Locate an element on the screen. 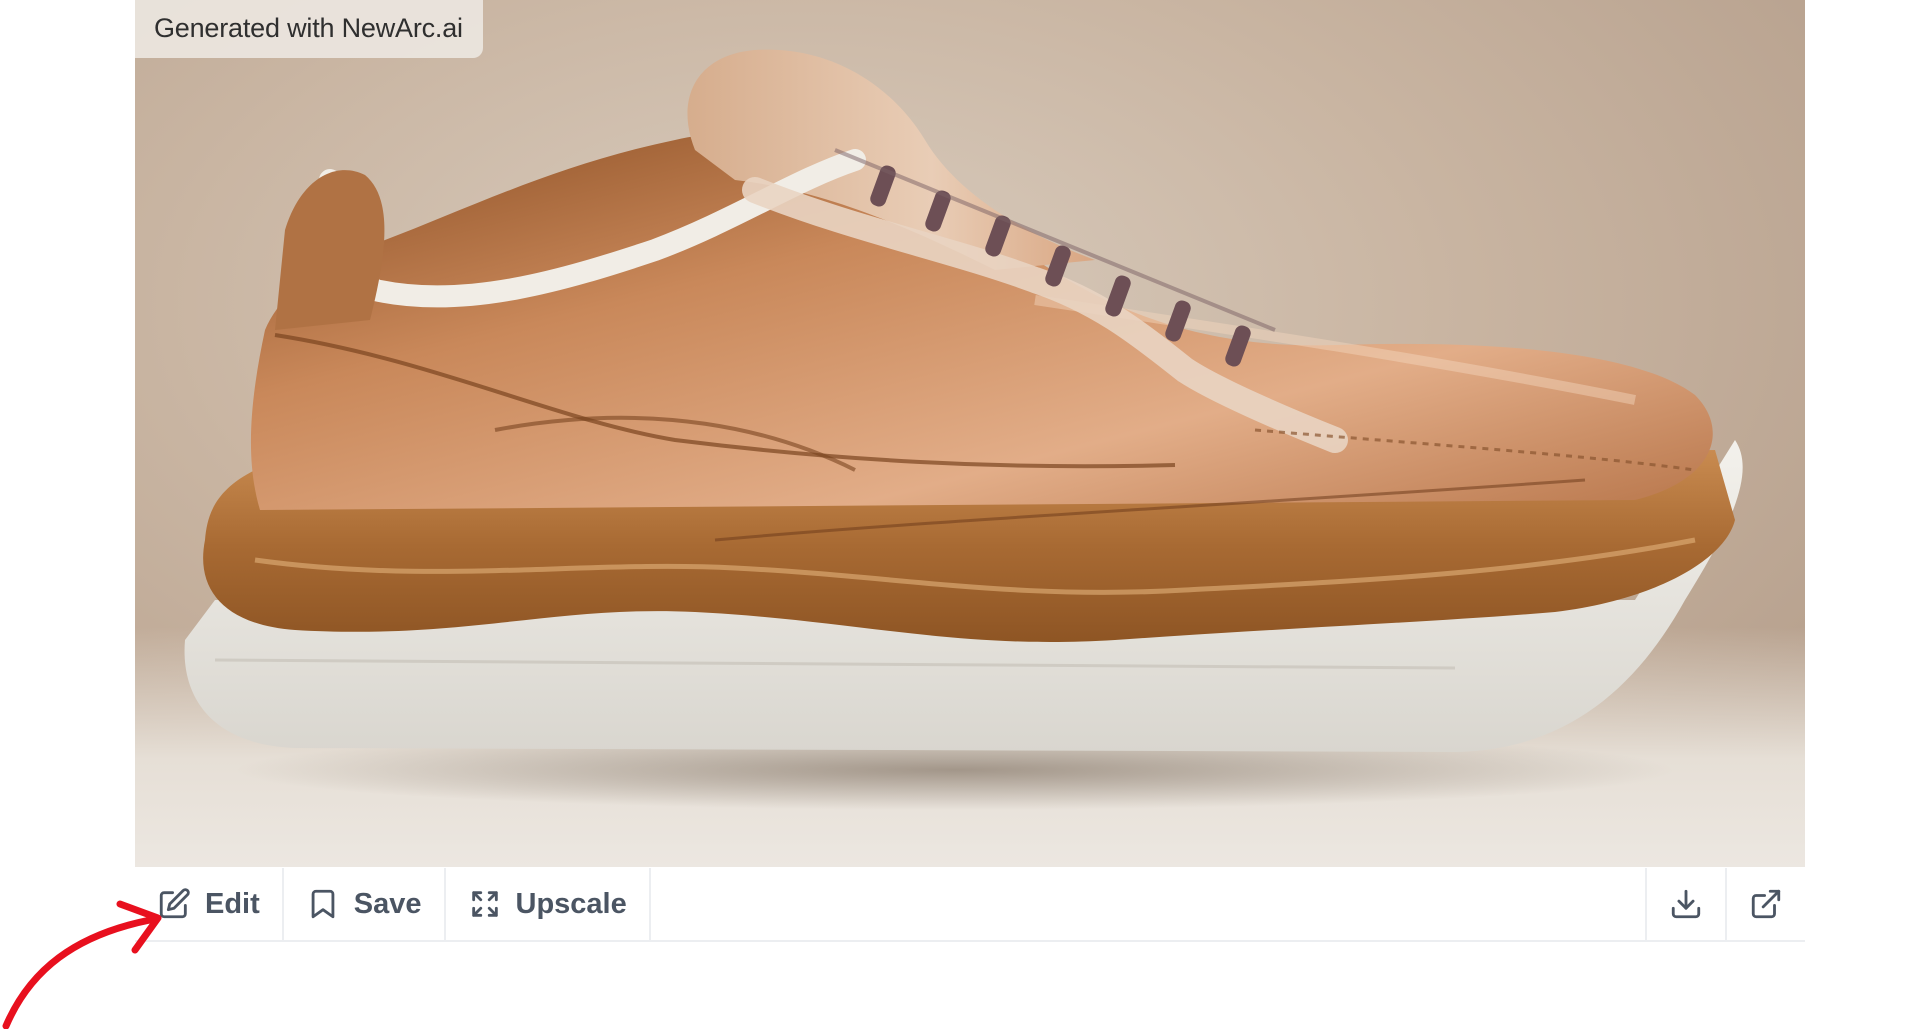  download-icon is located at coordinates (1686, 904).